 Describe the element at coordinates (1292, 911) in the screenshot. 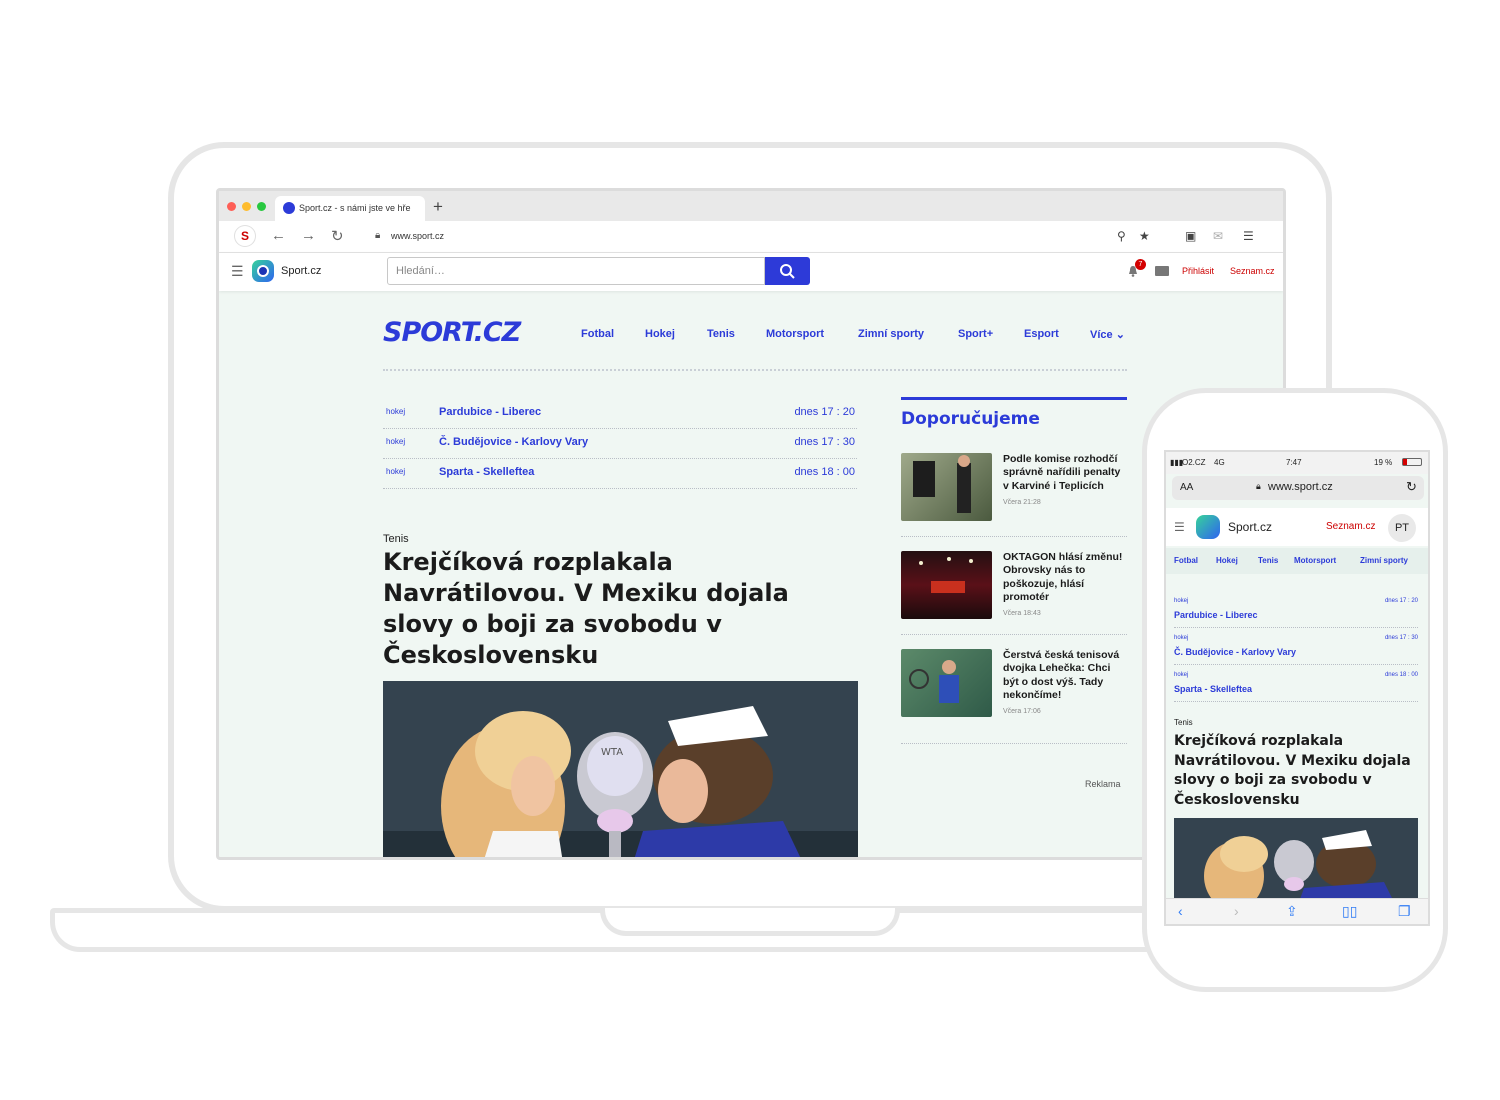

I see `share-icon: ⇪` at that location.